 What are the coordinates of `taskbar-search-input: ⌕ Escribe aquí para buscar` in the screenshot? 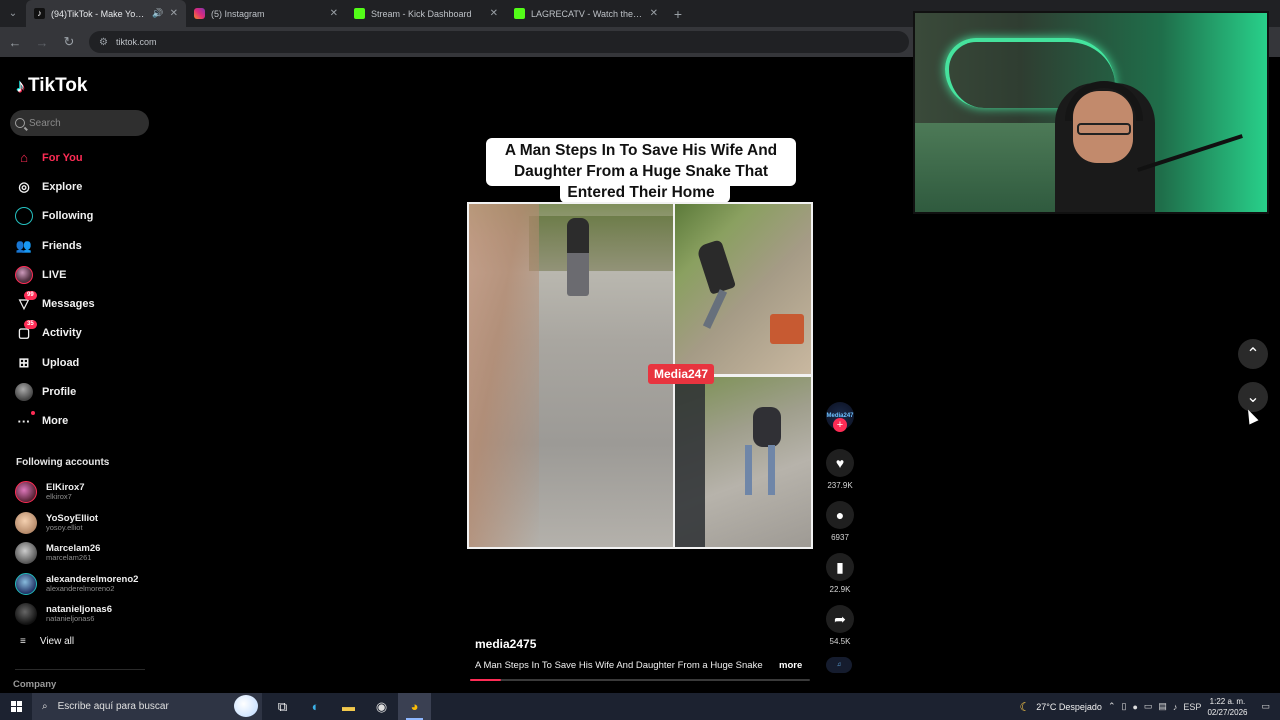 It's located at (147, 706).